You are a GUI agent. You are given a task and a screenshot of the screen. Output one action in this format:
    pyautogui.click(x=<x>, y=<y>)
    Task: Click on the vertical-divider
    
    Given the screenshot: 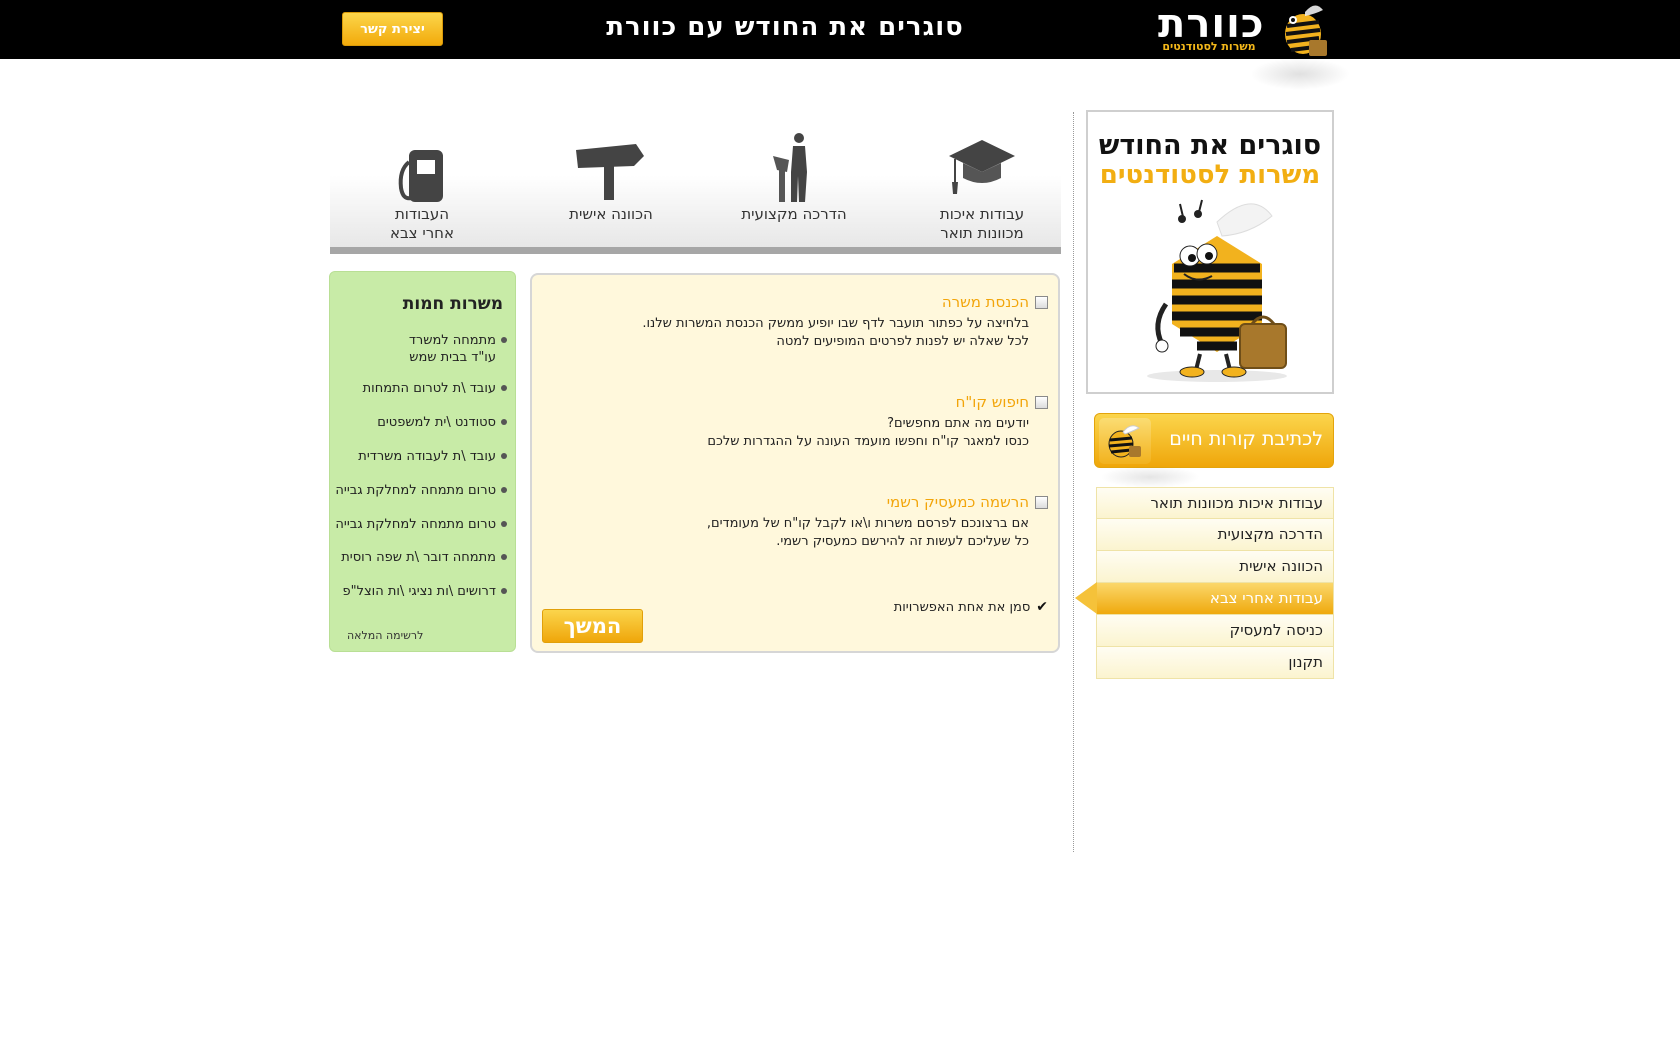 What is the action you would take?
    pyautogui.click(x=1073, y=482)
    